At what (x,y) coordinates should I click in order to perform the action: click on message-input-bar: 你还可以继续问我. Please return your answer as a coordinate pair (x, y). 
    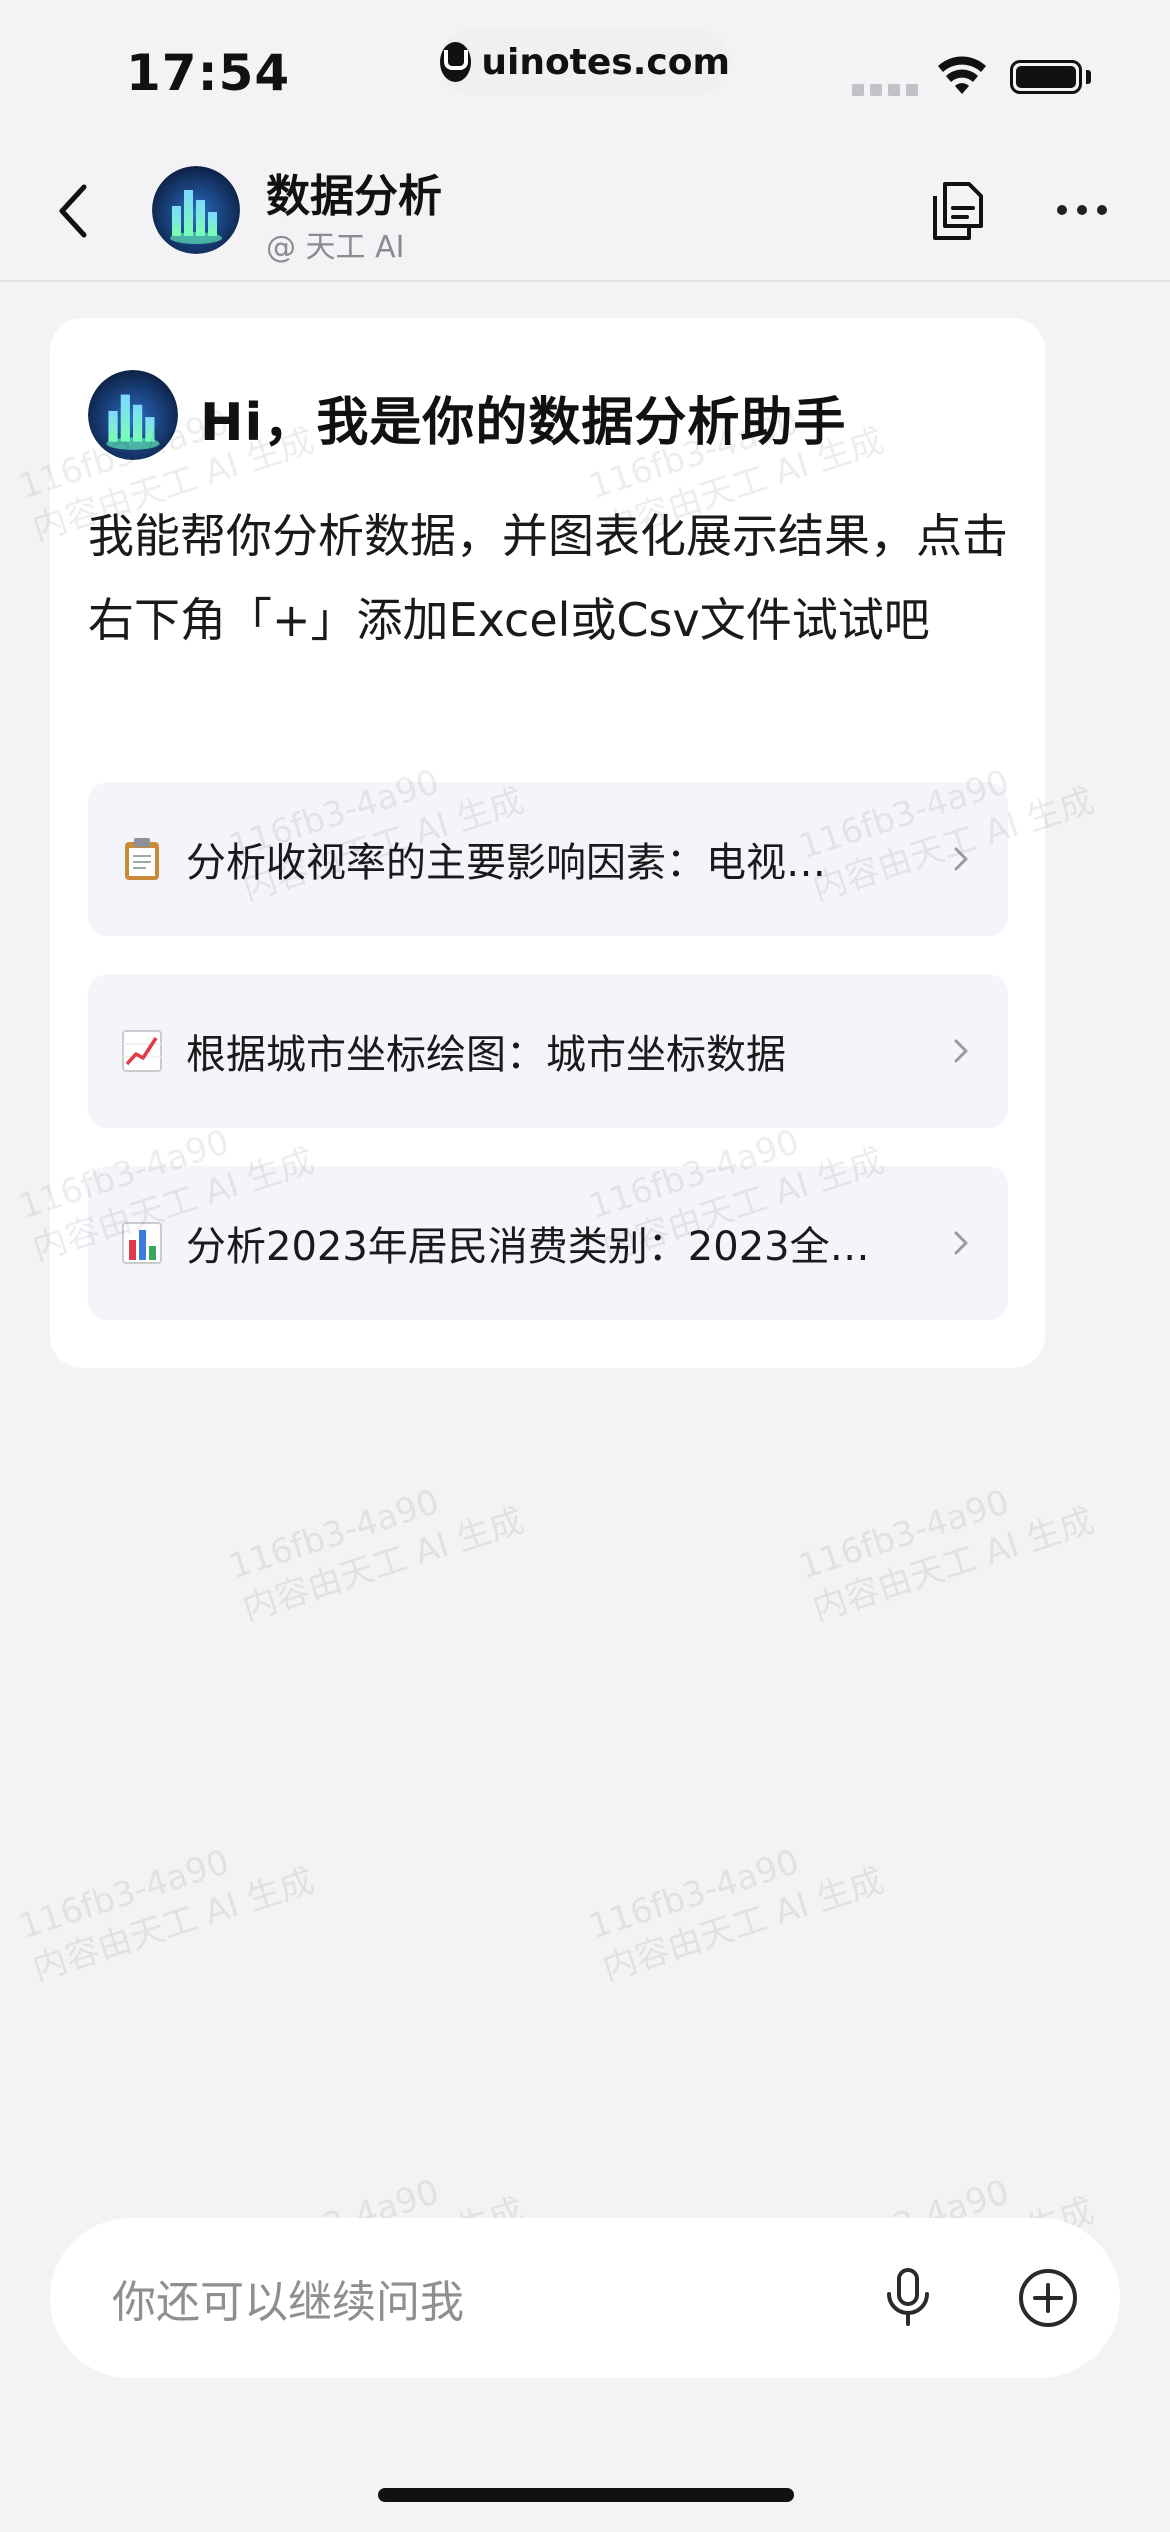
    Looking at the image, I should click on (585, 2298).